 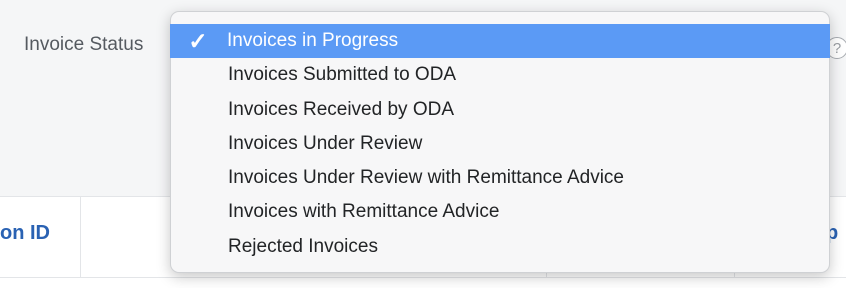 I want to click on option-invoices-in-progress: ✓ Invoices in Progress, so click(x=500, y=41).